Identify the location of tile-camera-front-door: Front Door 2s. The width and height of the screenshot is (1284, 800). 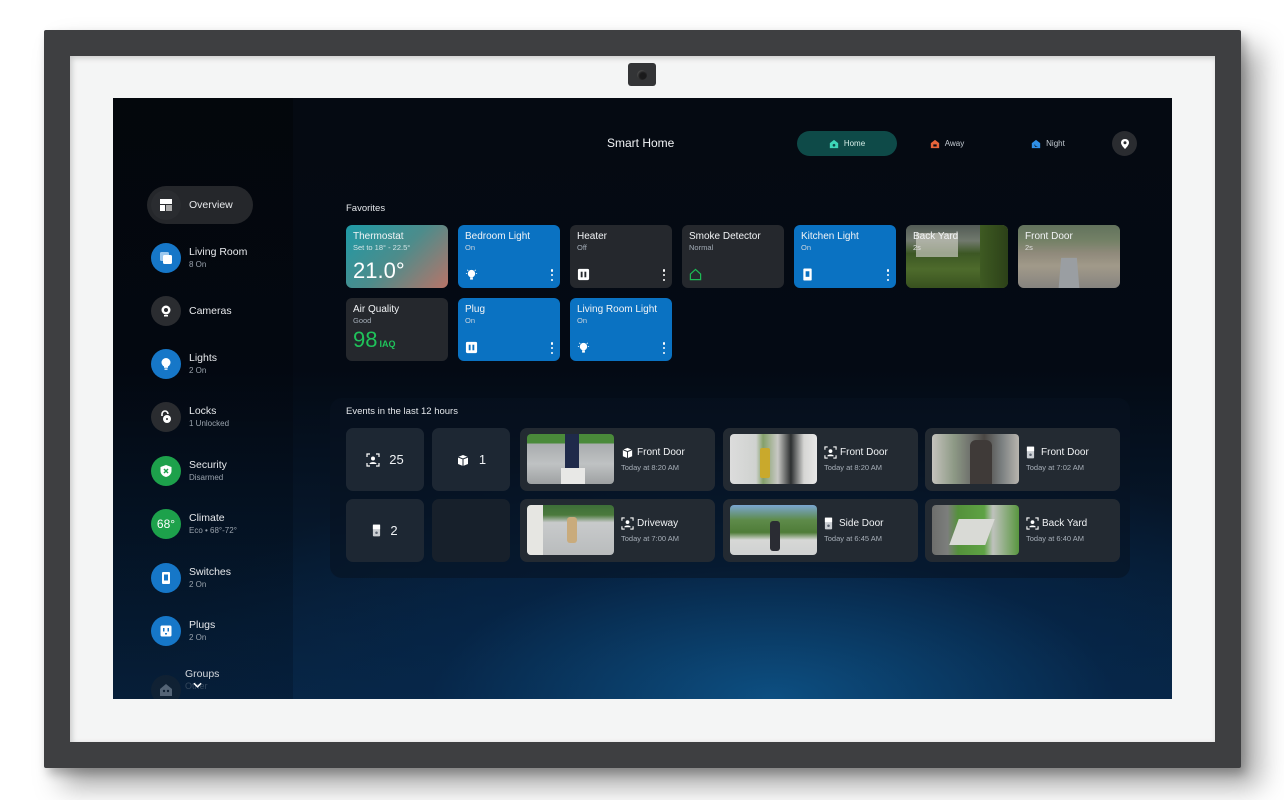
(1069, 256).